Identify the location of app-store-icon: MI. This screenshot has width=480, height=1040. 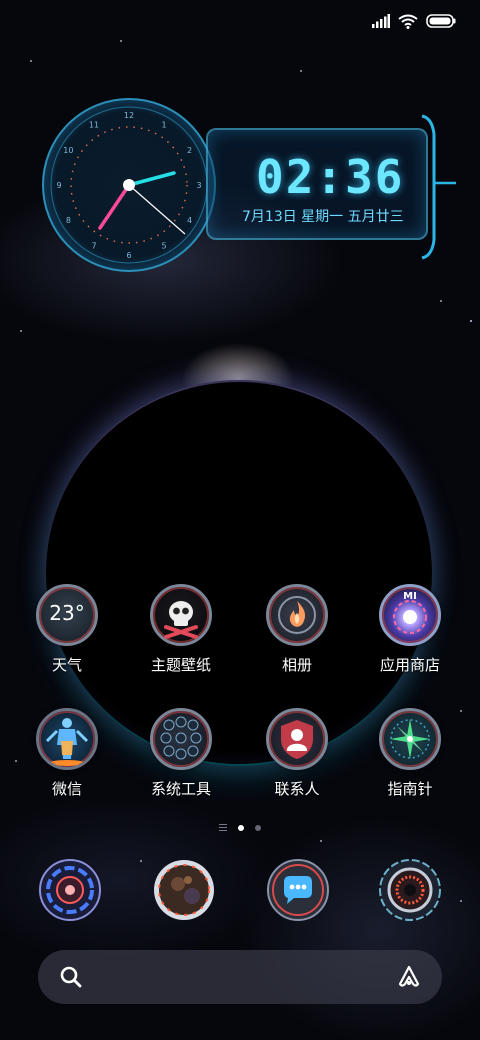
(410, 615).